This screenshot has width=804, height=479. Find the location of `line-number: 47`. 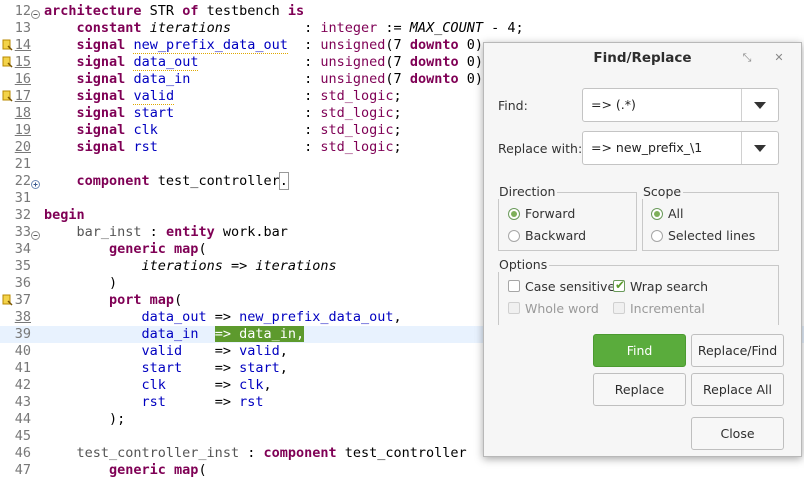

line-number: 47 is located at coordinates (22, 470).